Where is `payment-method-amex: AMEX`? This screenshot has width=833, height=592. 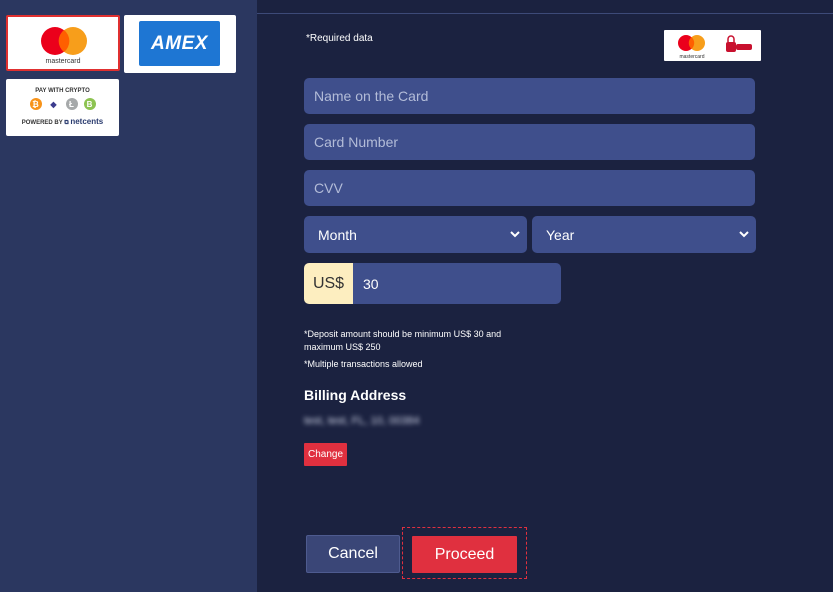
payment-method-amex: AMEX is located at coordinates (180, 44).